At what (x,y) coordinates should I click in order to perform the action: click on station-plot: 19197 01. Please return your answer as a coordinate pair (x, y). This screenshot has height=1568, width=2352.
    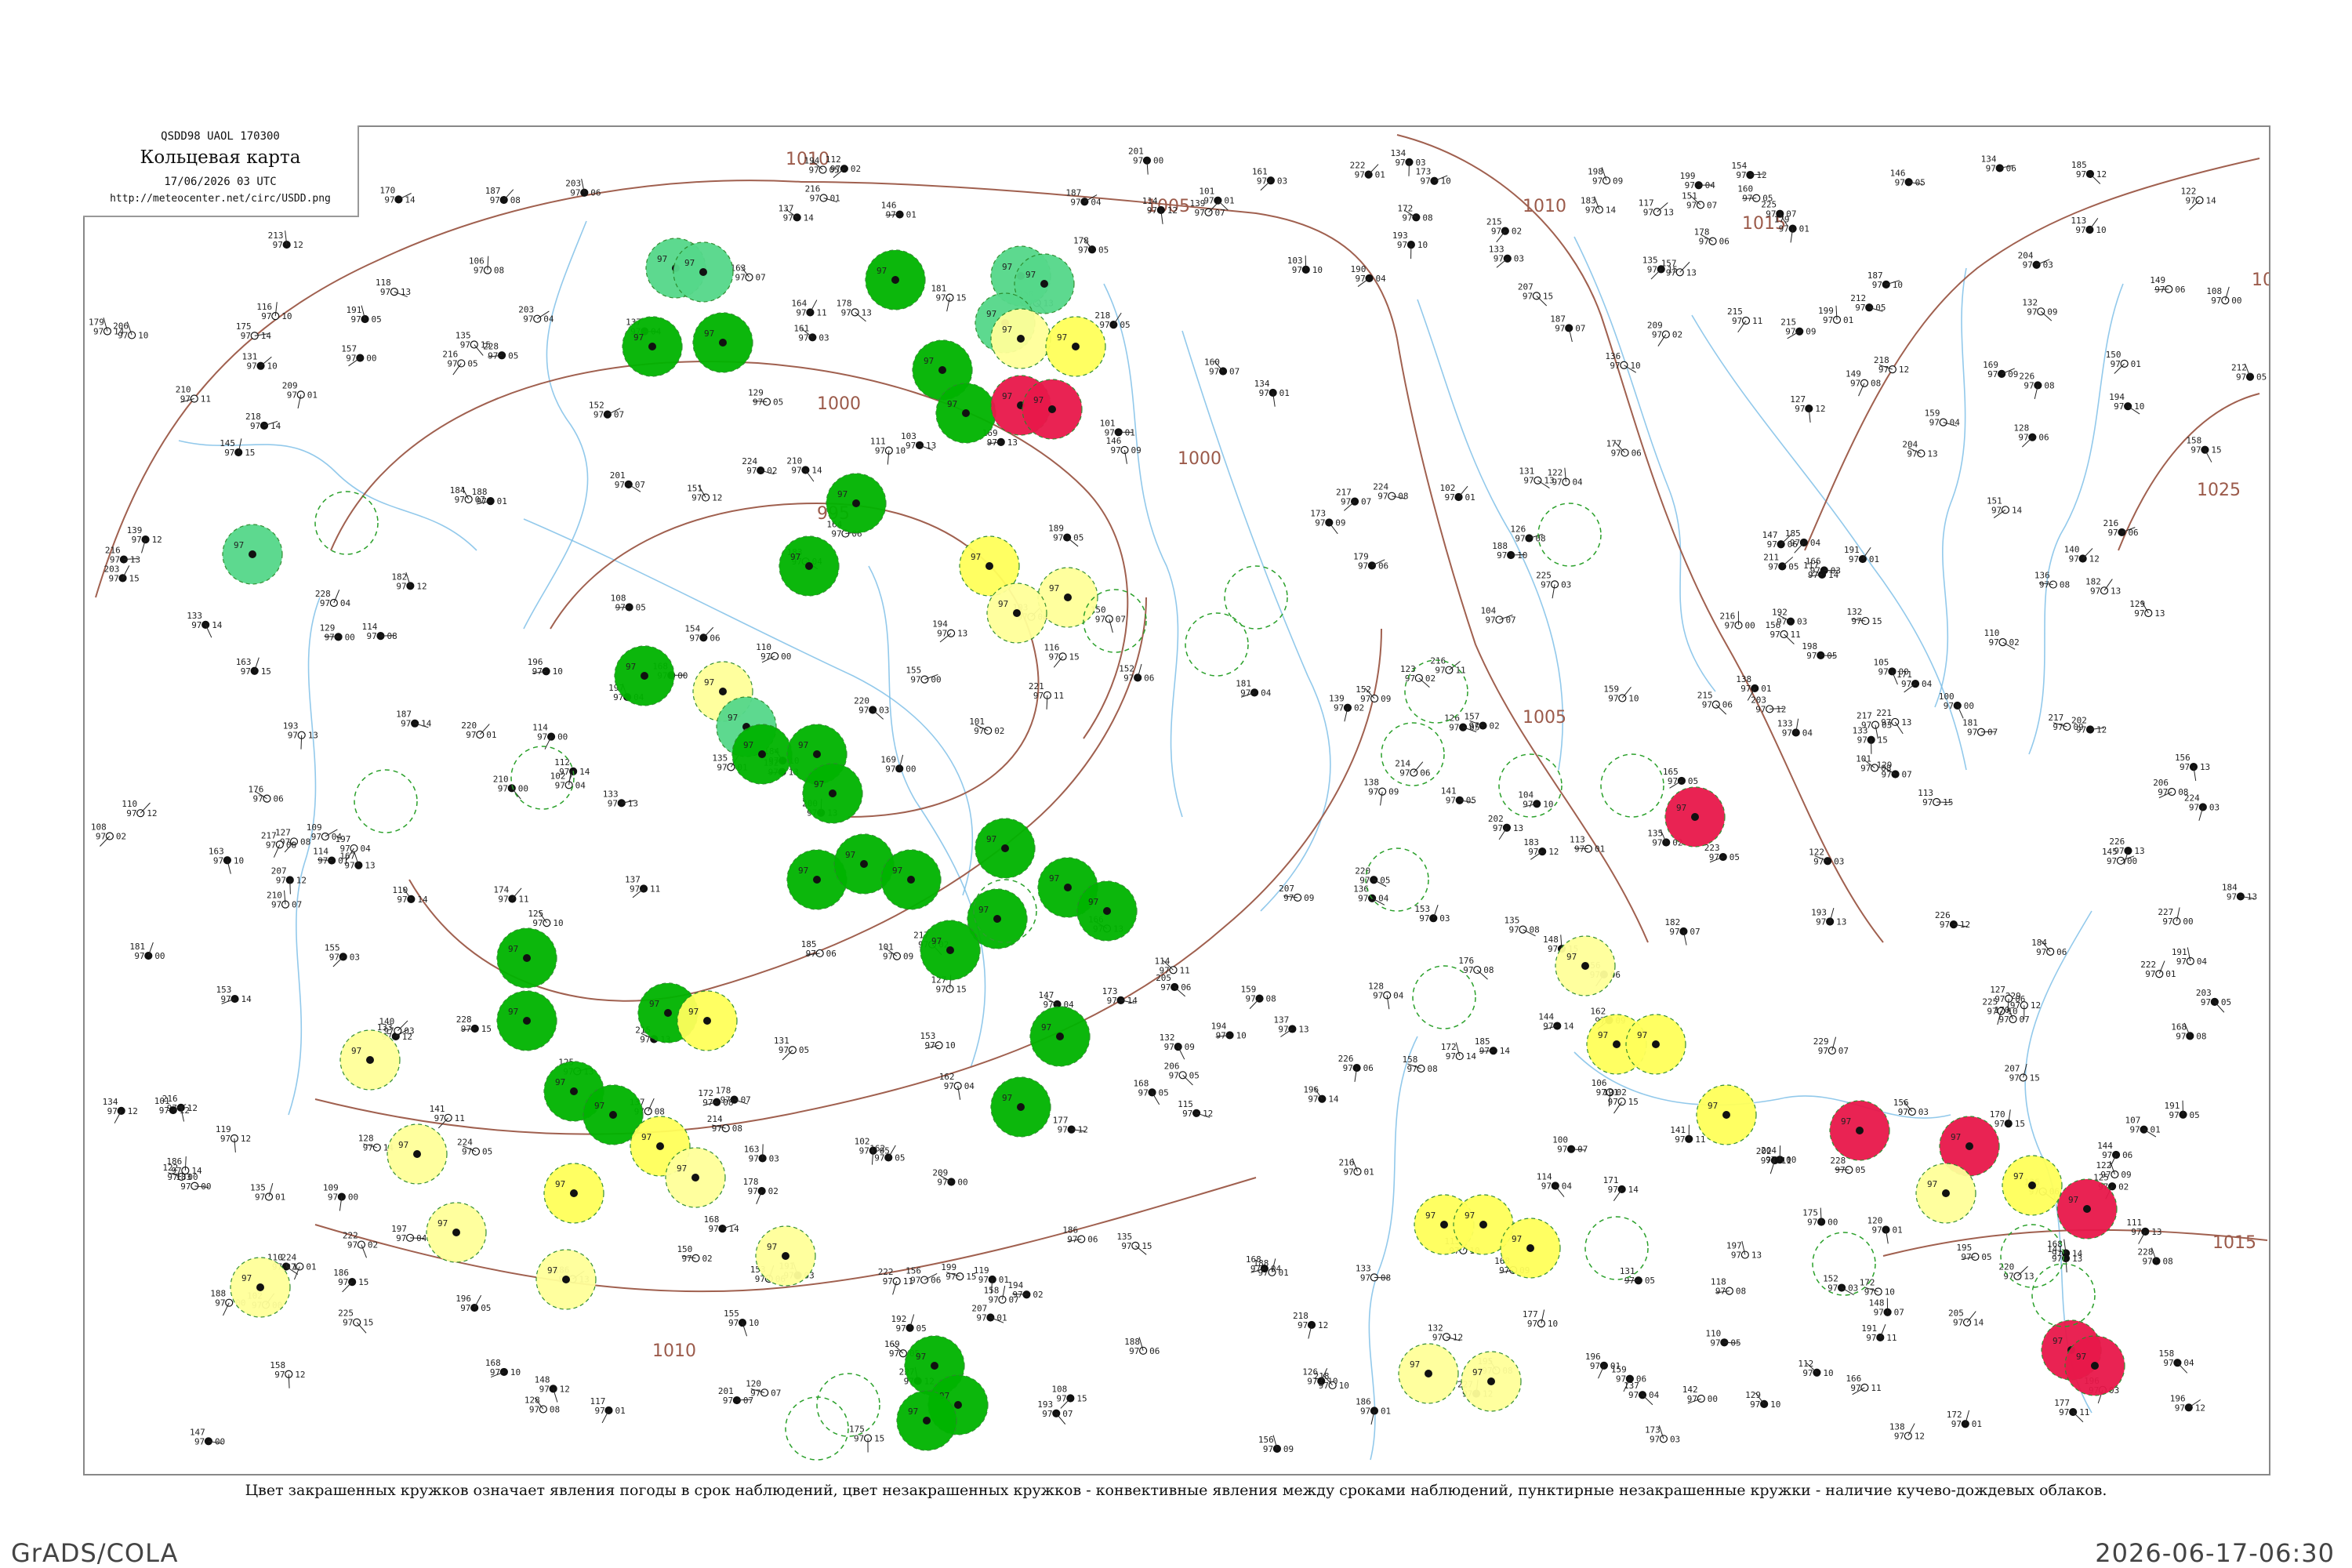
    Looking at the image, I should click on (1861, 554).